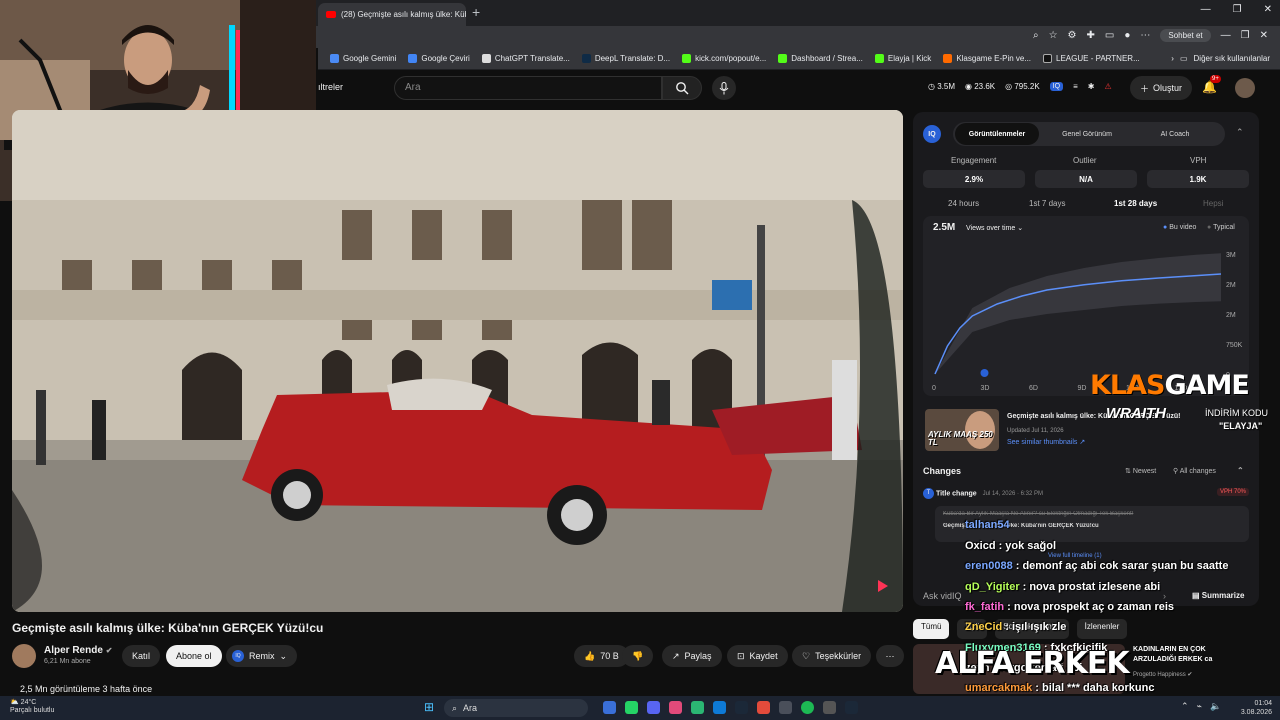 The width and height of the screenshot is (1280, 720). What do you see at coordinates (78, 650) in the screenshot?
I see `channel-name: Alper Rende ✔` at bounding box center [78, 650].